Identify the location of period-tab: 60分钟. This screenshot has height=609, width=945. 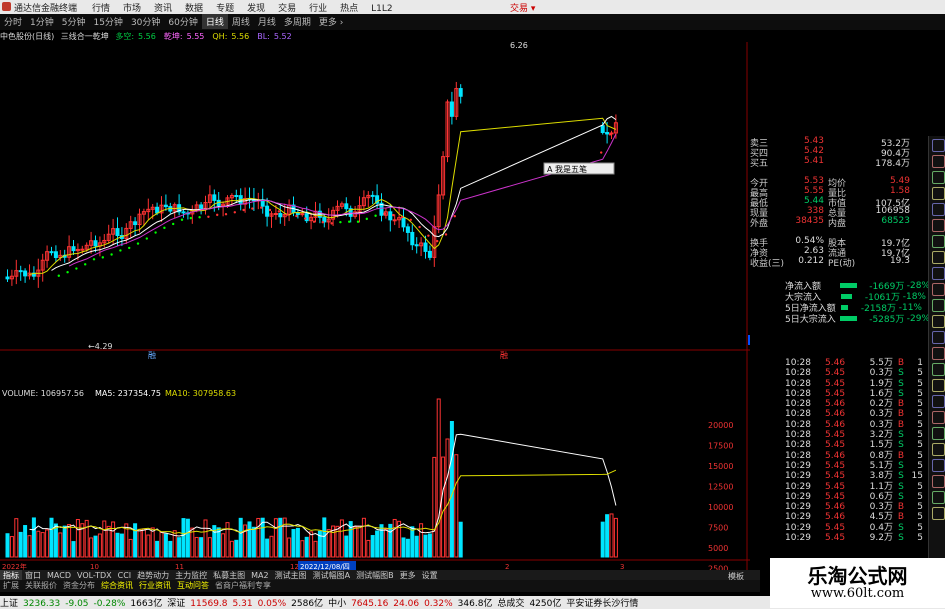
(182, 21).